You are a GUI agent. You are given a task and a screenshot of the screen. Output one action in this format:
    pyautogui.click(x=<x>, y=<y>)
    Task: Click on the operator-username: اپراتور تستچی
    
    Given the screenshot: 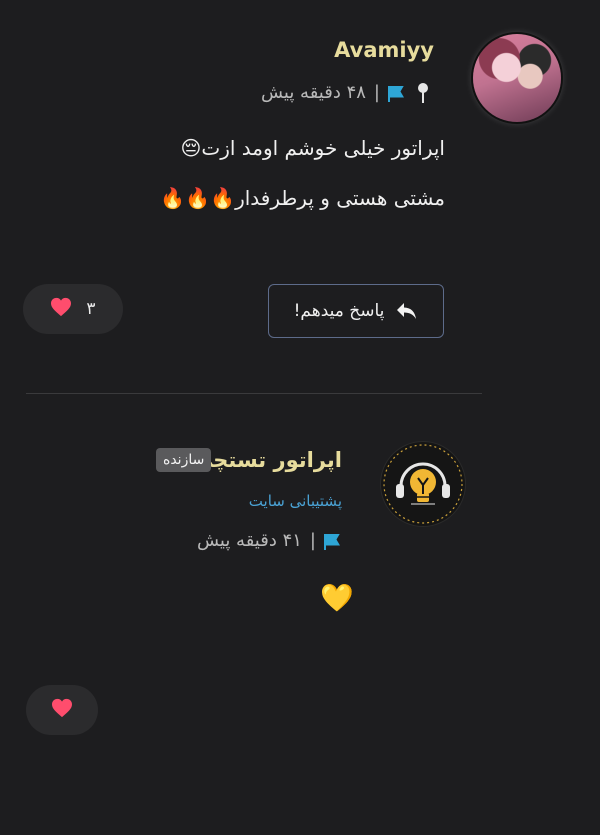 What is the action you would take?
    pyautogui.click(x=267, y=460)
    